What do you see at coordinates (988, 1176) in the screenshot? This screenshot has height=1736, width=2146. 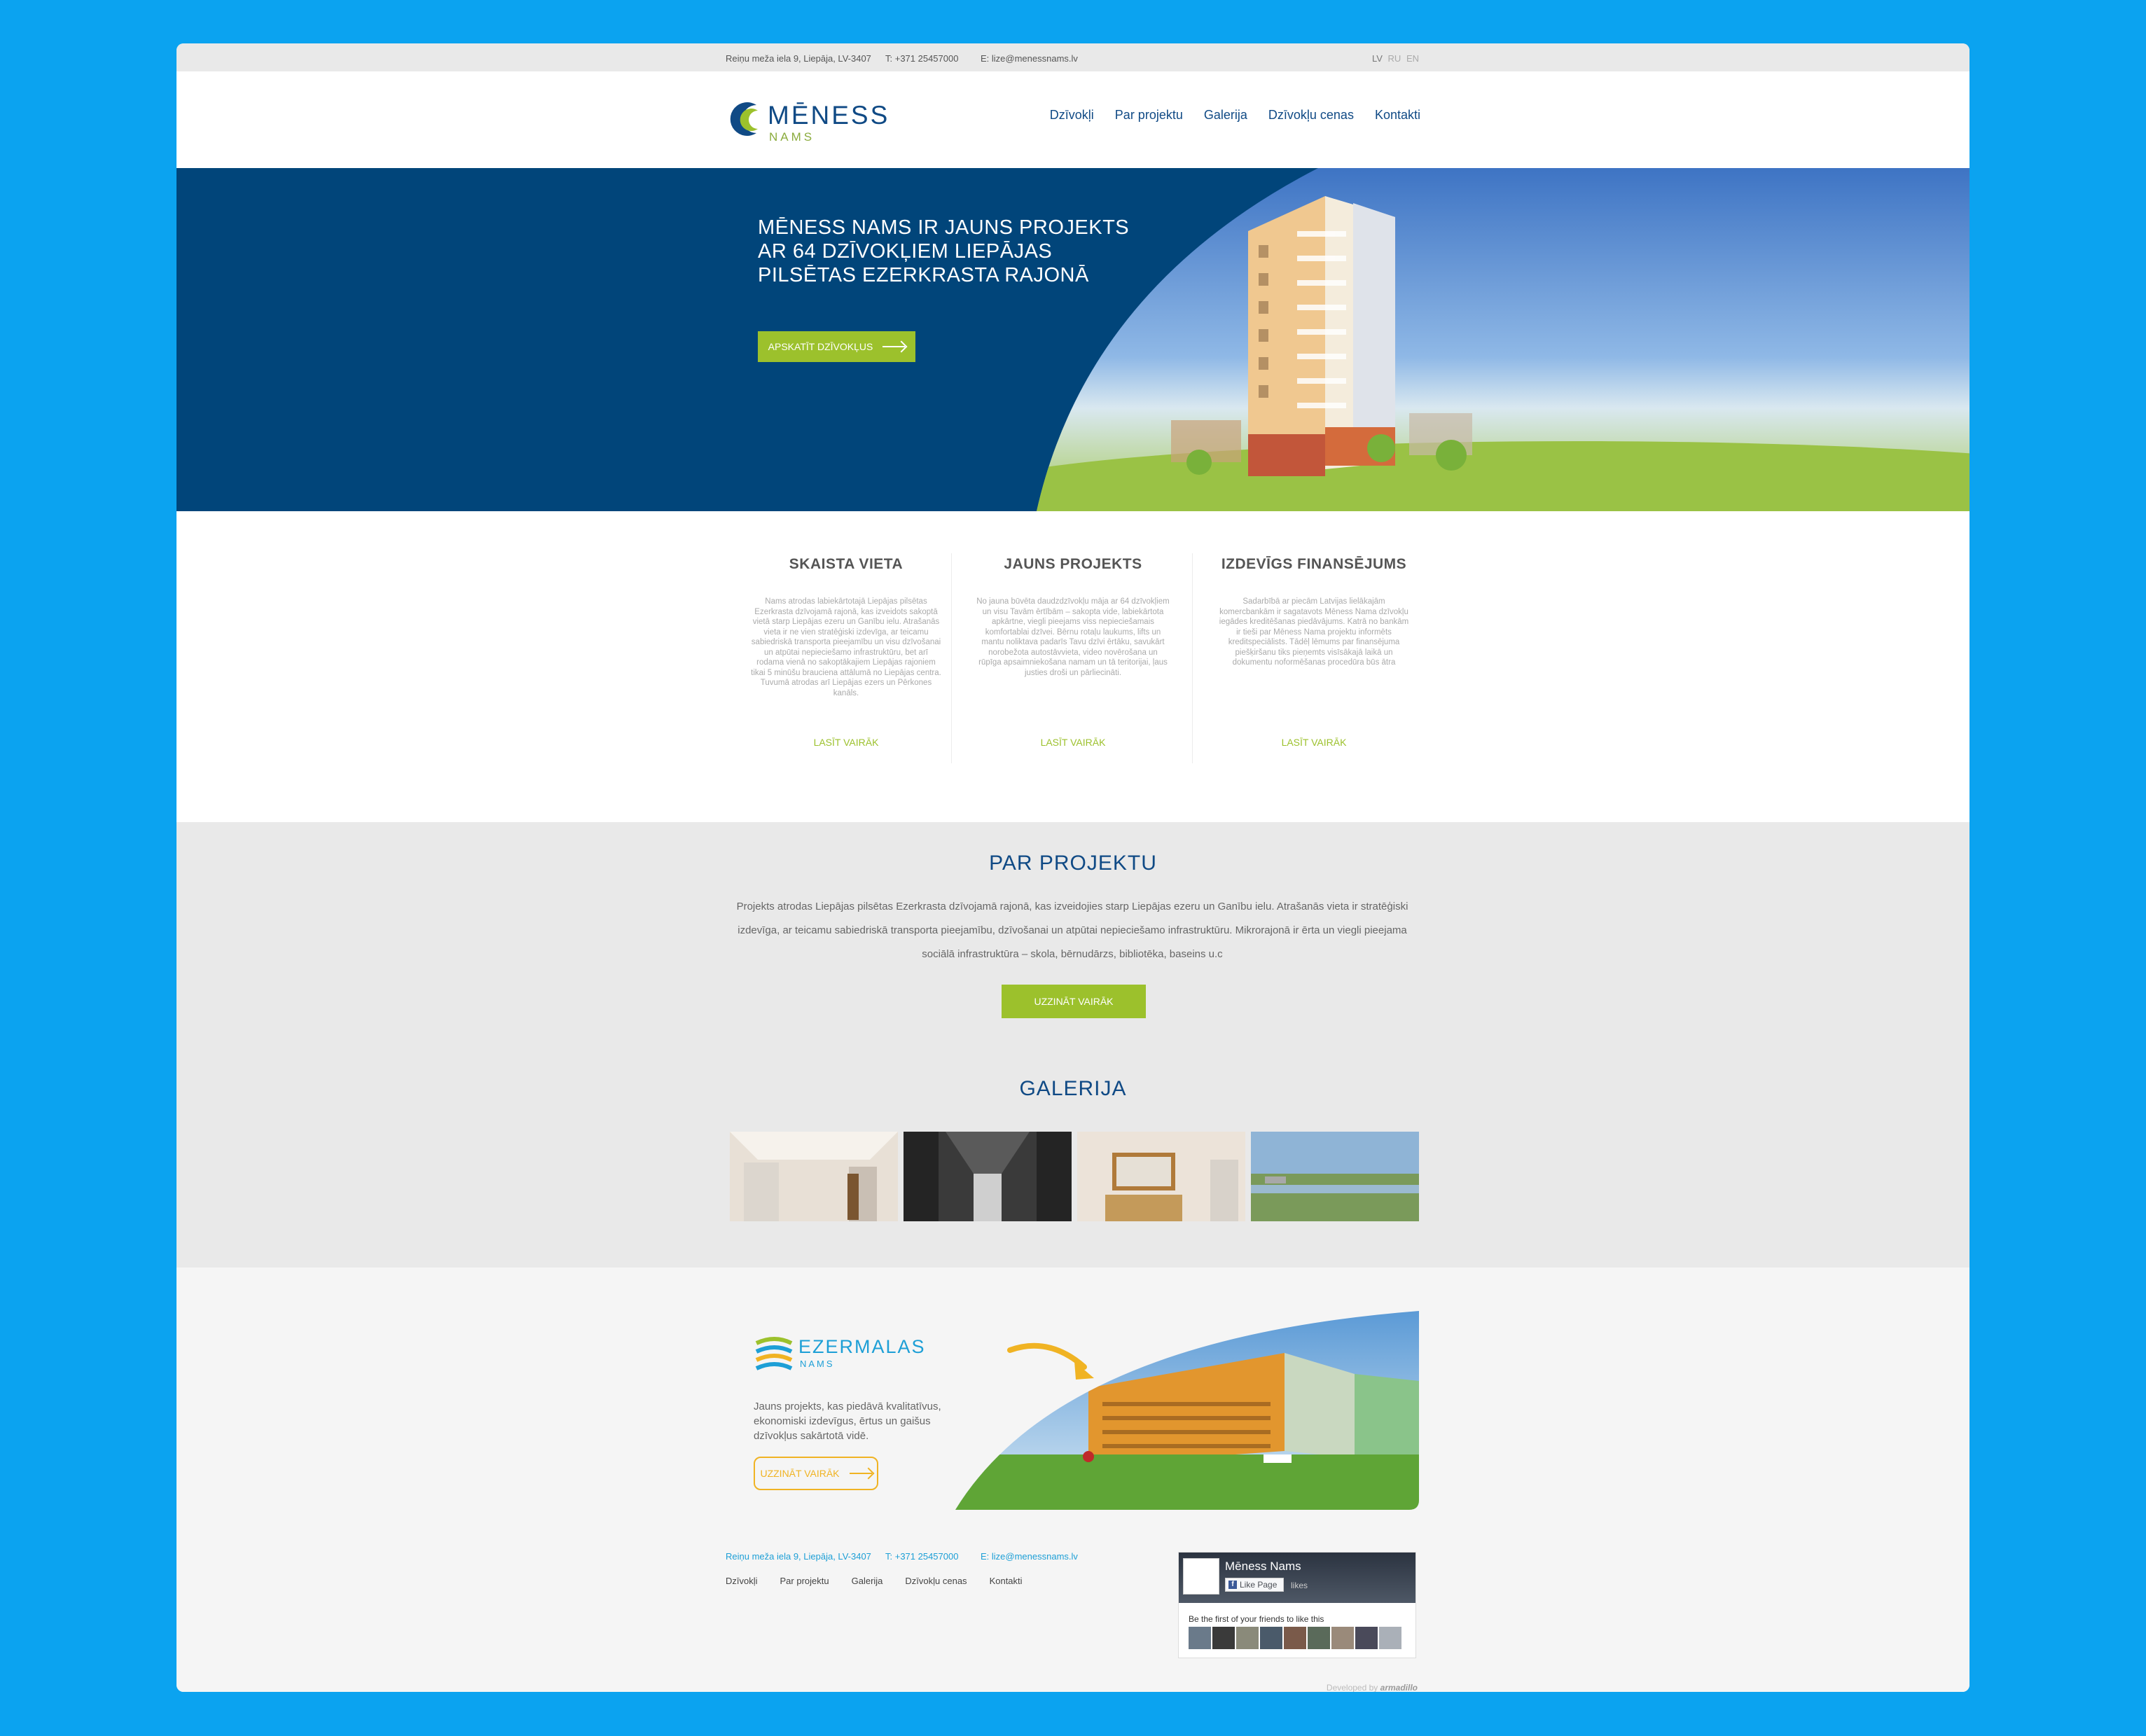 I see `gallery-thumb-corridor` at bounding box center [988, 1176].